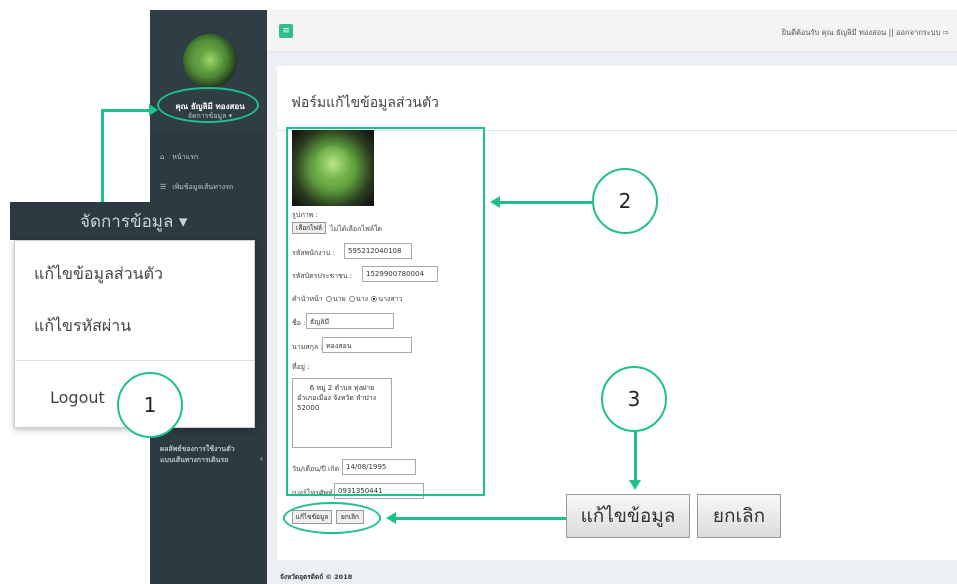 The width and height of the screenshot is (957, 584). What do you see at coordinates (385, 311) in the screenshot?
I see `annotation-form-box` at bounding box center [385, 311].